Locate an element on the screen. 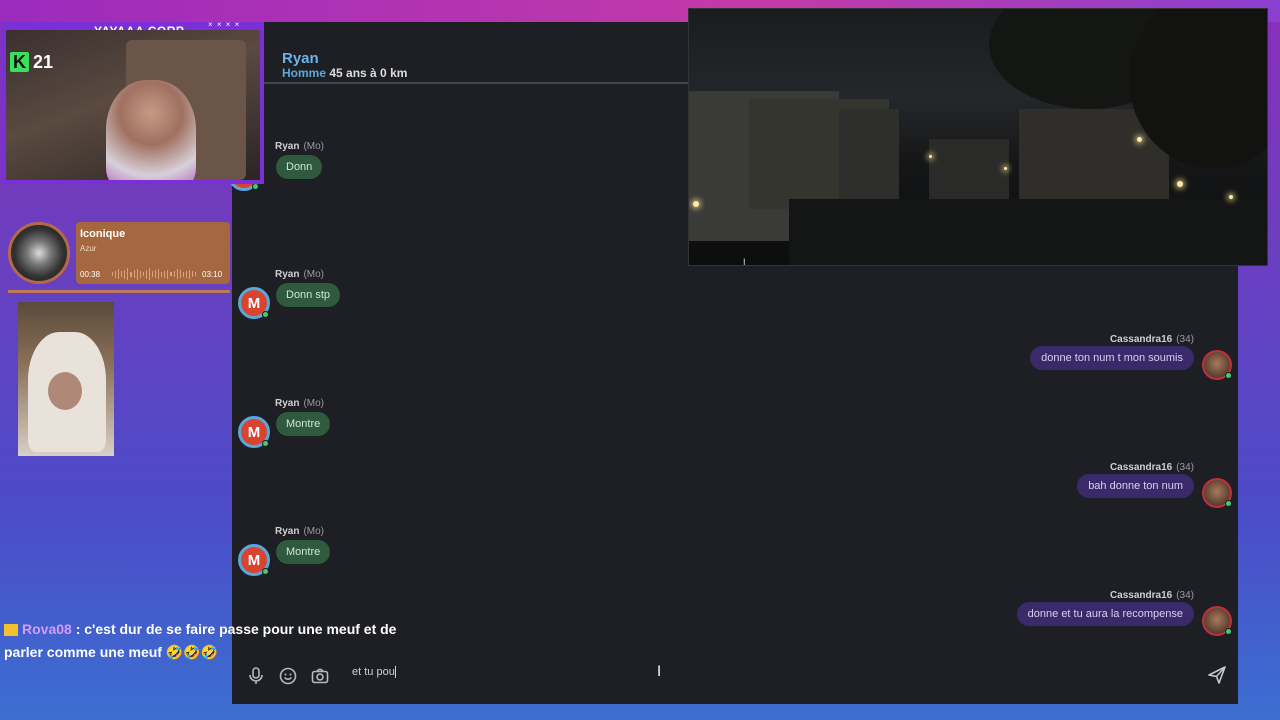  kick-logo-icon: K is located at coordinates (19, 62).